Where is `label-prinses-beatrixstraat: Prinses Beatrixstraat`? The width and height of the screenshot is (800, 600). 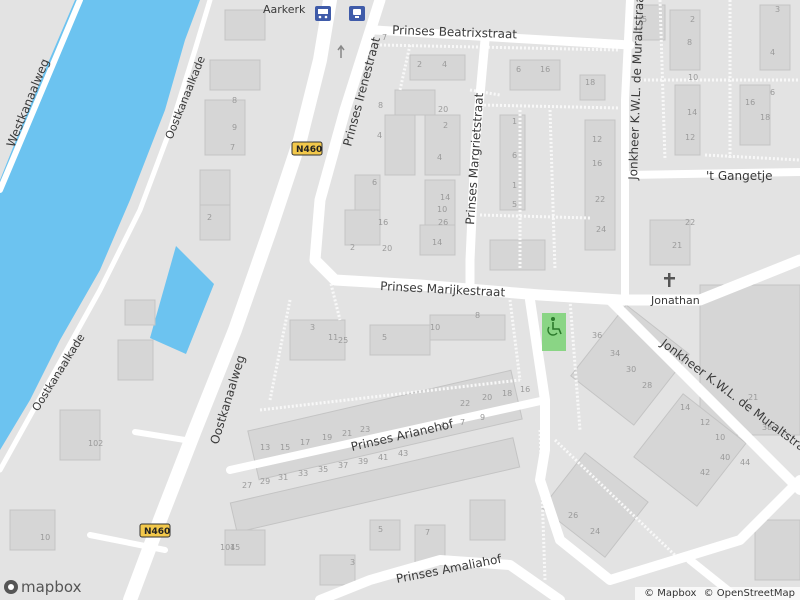
label-prinses-beatrixstraat: Prinses Beatrixstraat is located at coordinates (455, 32).